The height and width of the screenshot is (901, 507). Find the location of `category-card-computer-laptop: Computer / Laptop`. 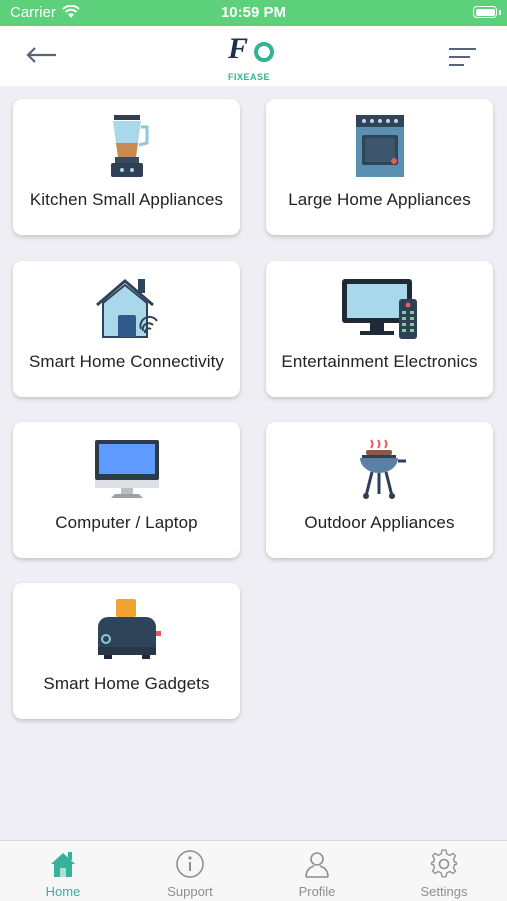

category-card-computer-laptop: Computer / Laptop is located at coordinates (126, 490).